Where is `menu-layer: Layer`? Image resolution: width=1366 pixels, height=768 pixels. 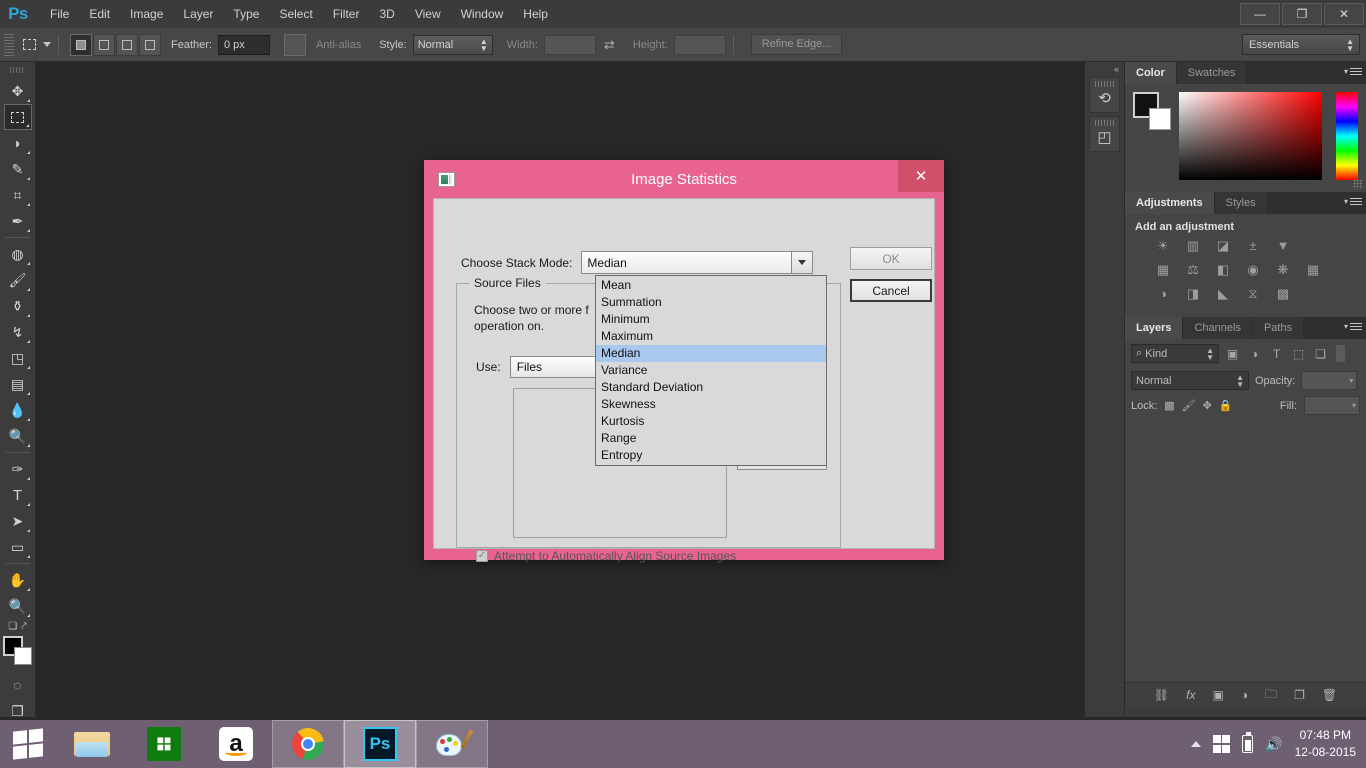
menu-layer: Layer is located at coordinates (198, 14).